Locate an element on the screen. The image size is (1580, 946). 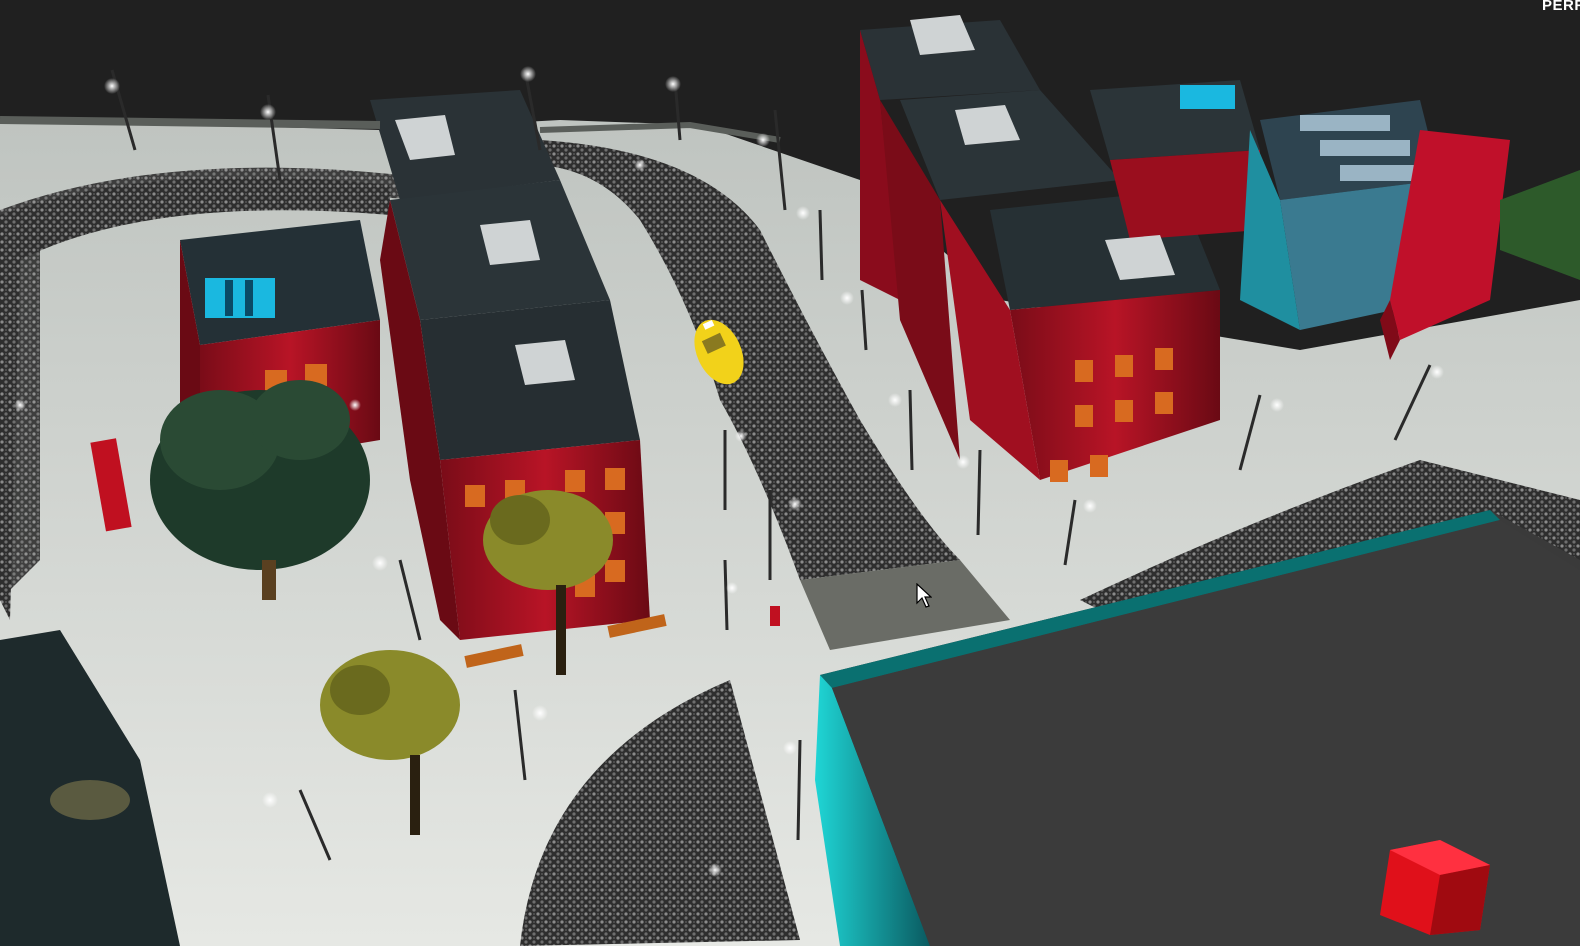
perf-label: PERF is located at coordinates (1561, 7).